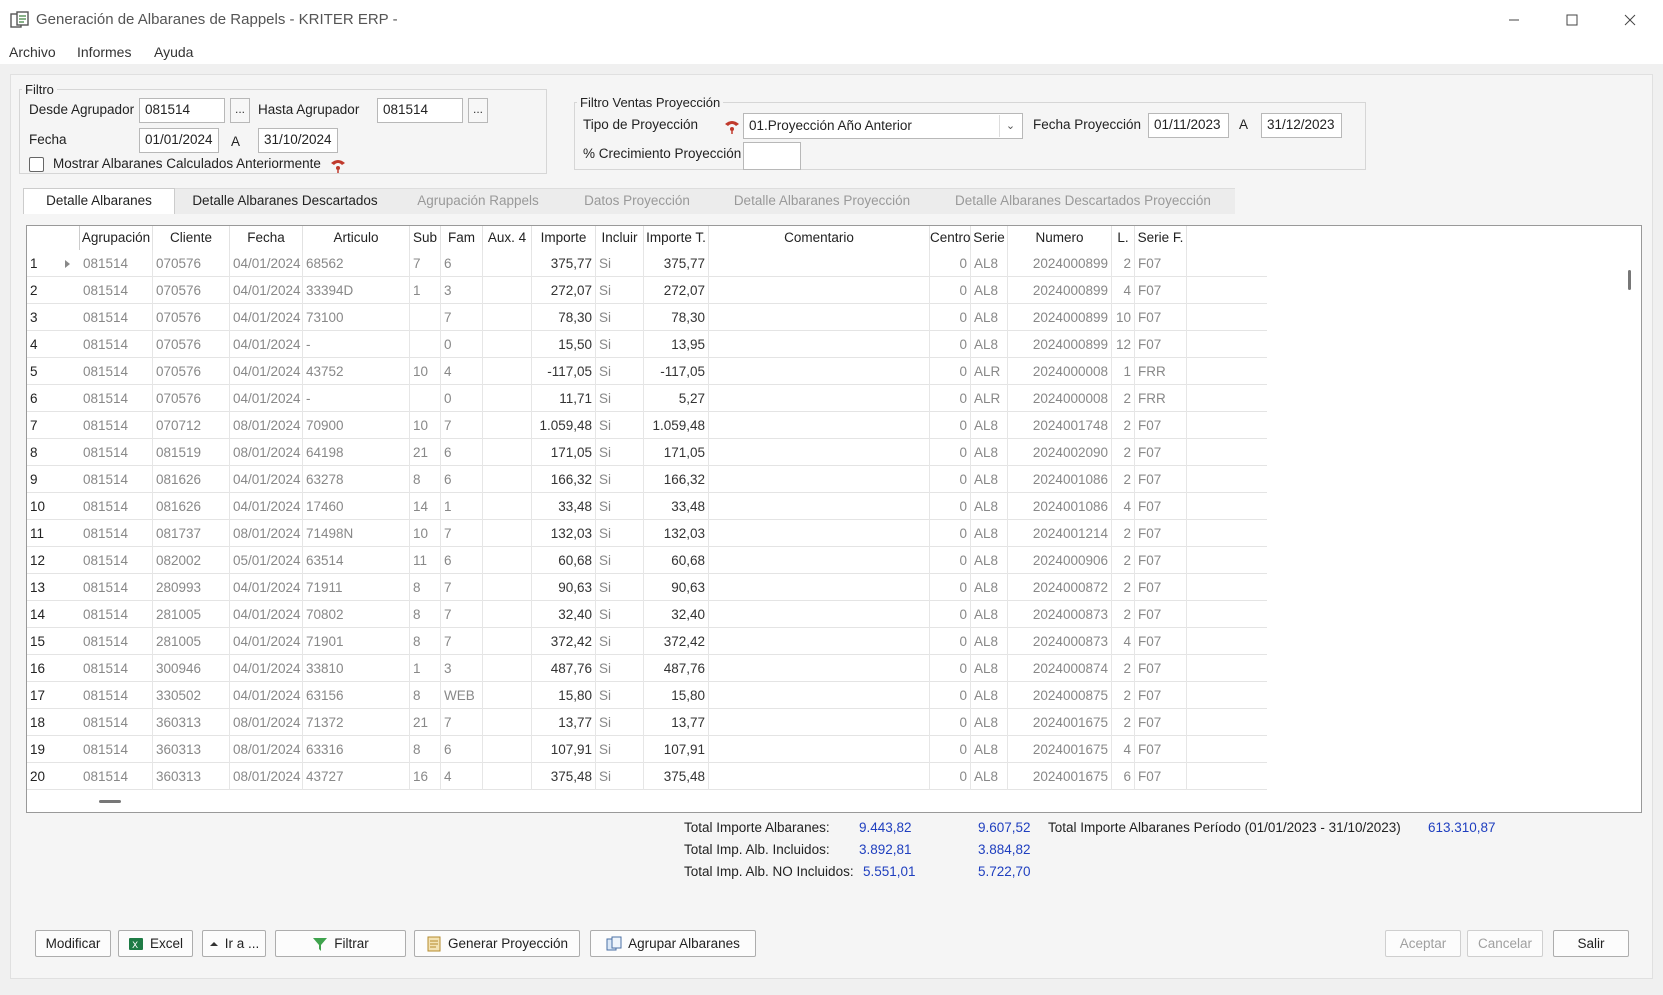  Describe the element at coordinates (1060, 452) in the screenshot. I see `cell-numero: 2024002090` at that location.